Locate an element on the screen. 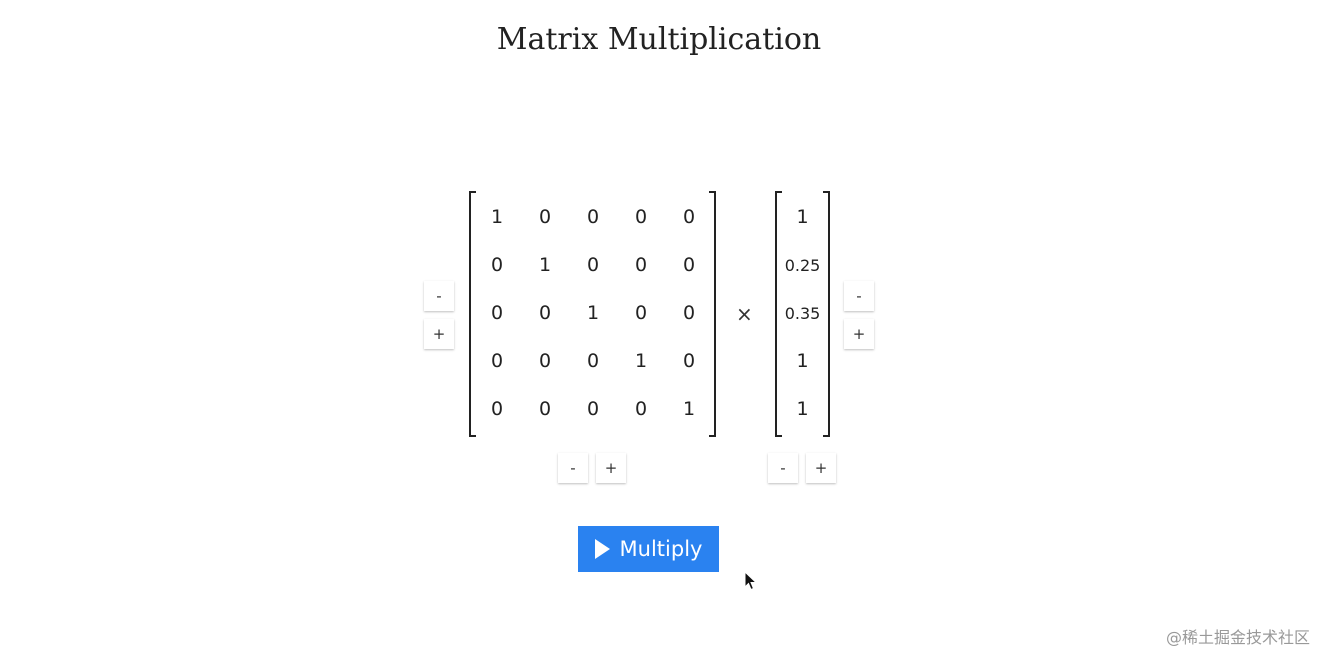 The height and width of the screenshot is (654, 1318). matrix-b-remove-column-button: - is located at coordinates (783, 468).